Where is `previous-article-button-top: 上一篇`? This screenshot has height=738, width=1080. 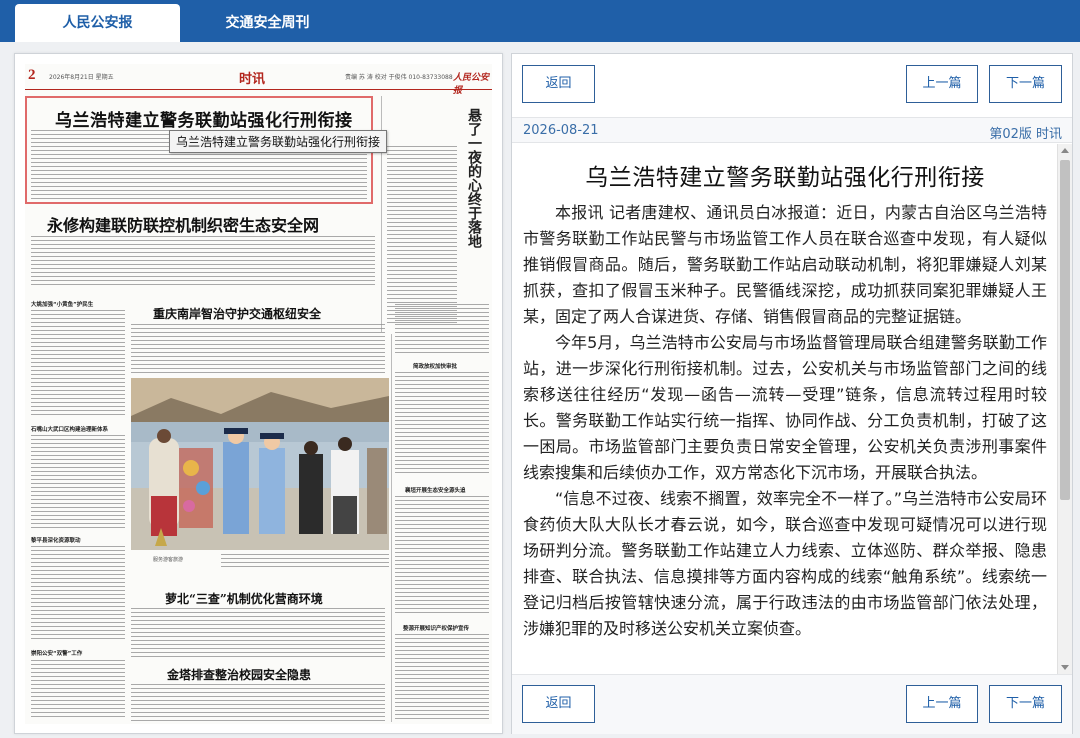 previous-article-button-top: 上一篇 is located at coordinates (942, 84).